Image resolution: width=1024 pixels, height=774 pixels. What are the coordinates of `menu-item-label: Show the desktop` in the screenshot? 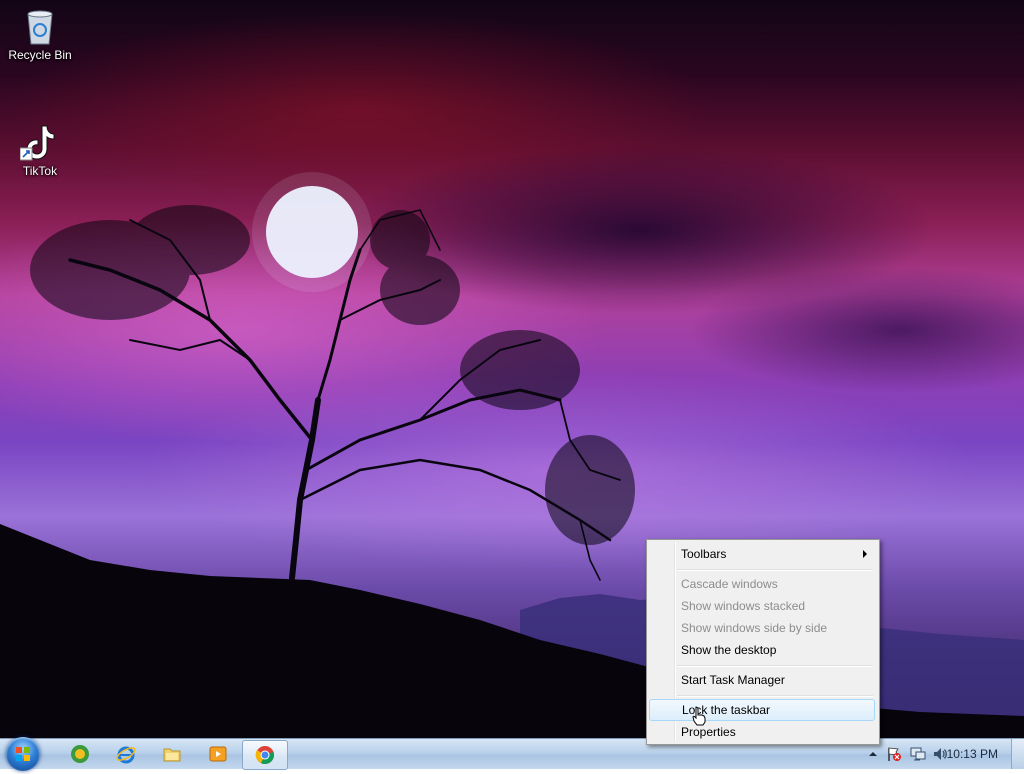 It's located at (729, 650).